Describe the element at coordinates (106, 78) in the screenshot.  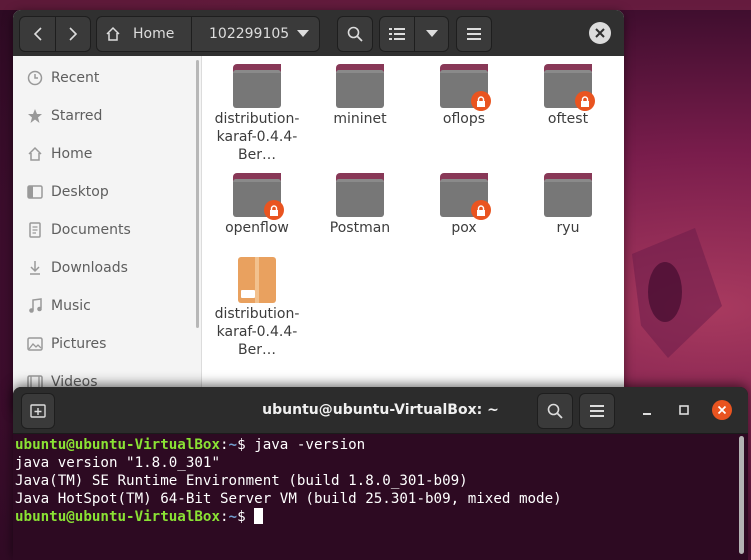
I see `sidebar-item-recent: Recent` at that location.